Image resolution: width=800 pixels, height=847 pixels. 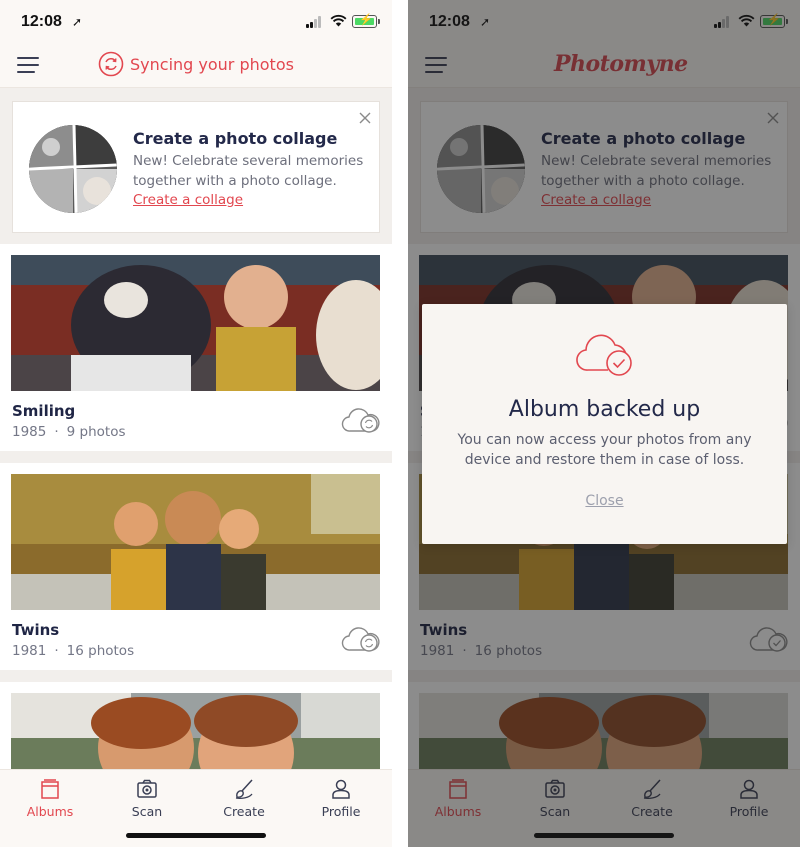 I want to click on cellular-signal-icon, so click(x=315, y=22).